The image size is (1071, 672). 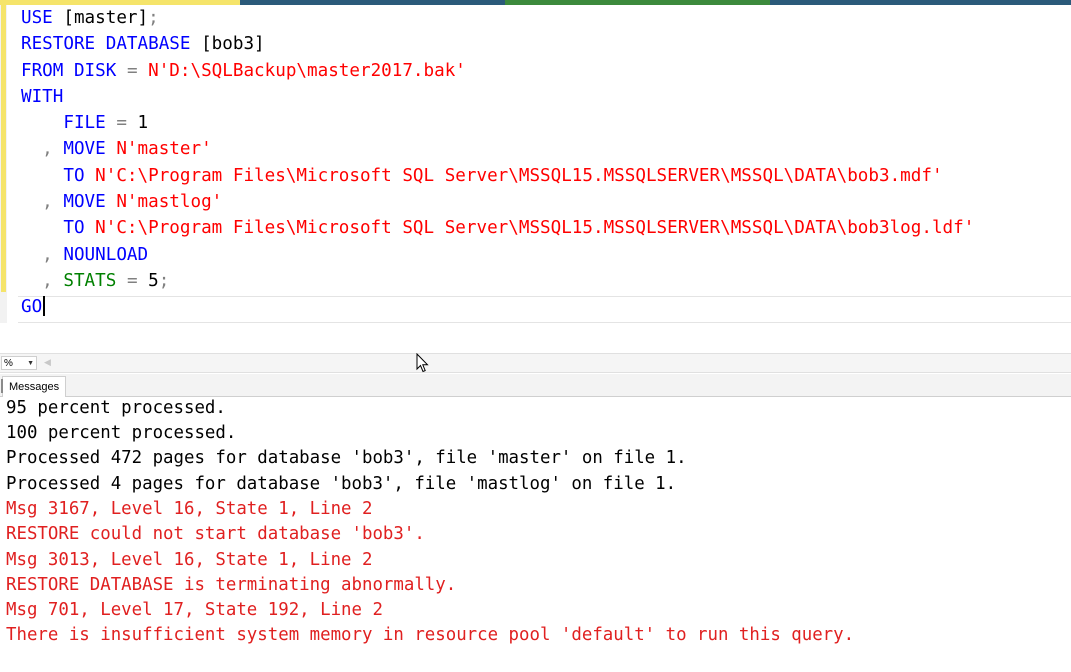 What do you see at coordinates (535, 385) in the screenshot?
I see `results-tab-strip: Messages` at bounding box center [535, 385].